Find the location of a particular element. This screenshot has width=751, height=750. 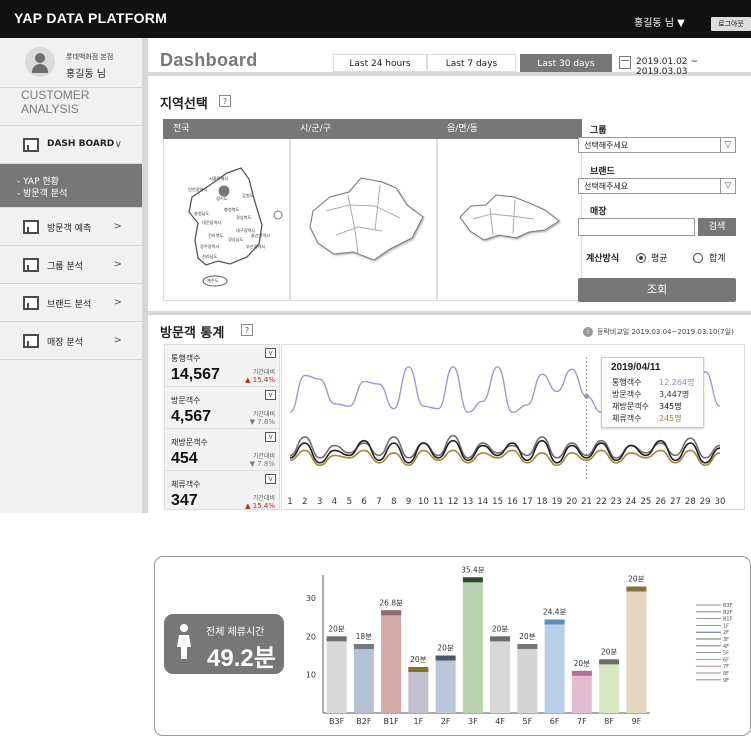

store-input is located at coordinates (636, 227).